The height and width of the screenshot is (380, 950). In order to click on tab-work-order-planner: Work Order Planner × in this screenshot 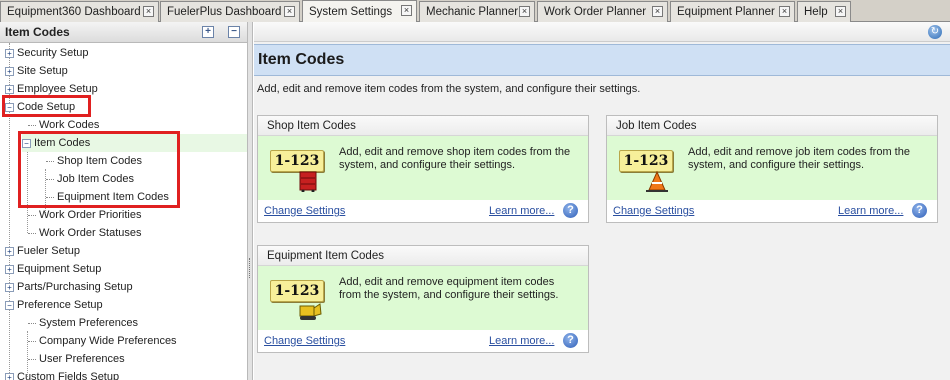, I will do `click(602, 11)`.